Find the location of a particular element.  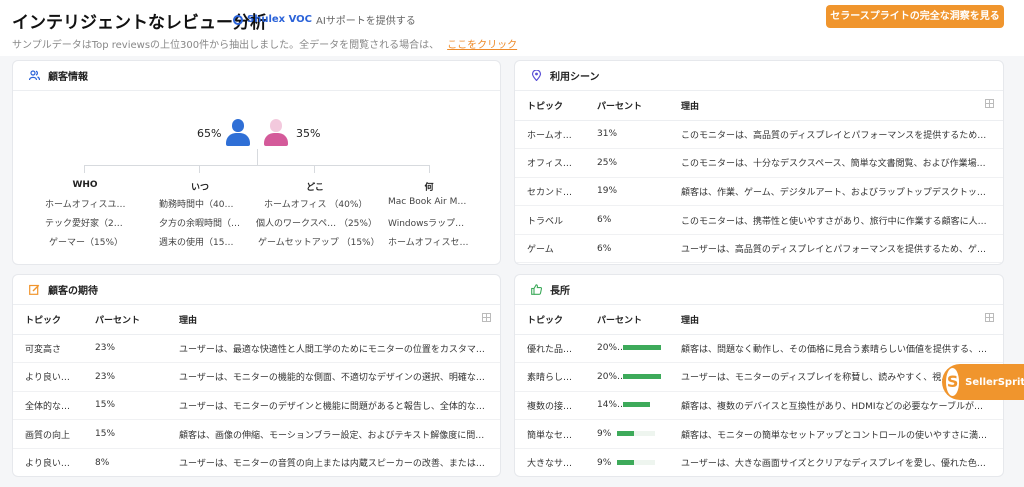

strengths-header: 長所 is located at coordinates (759, 290).